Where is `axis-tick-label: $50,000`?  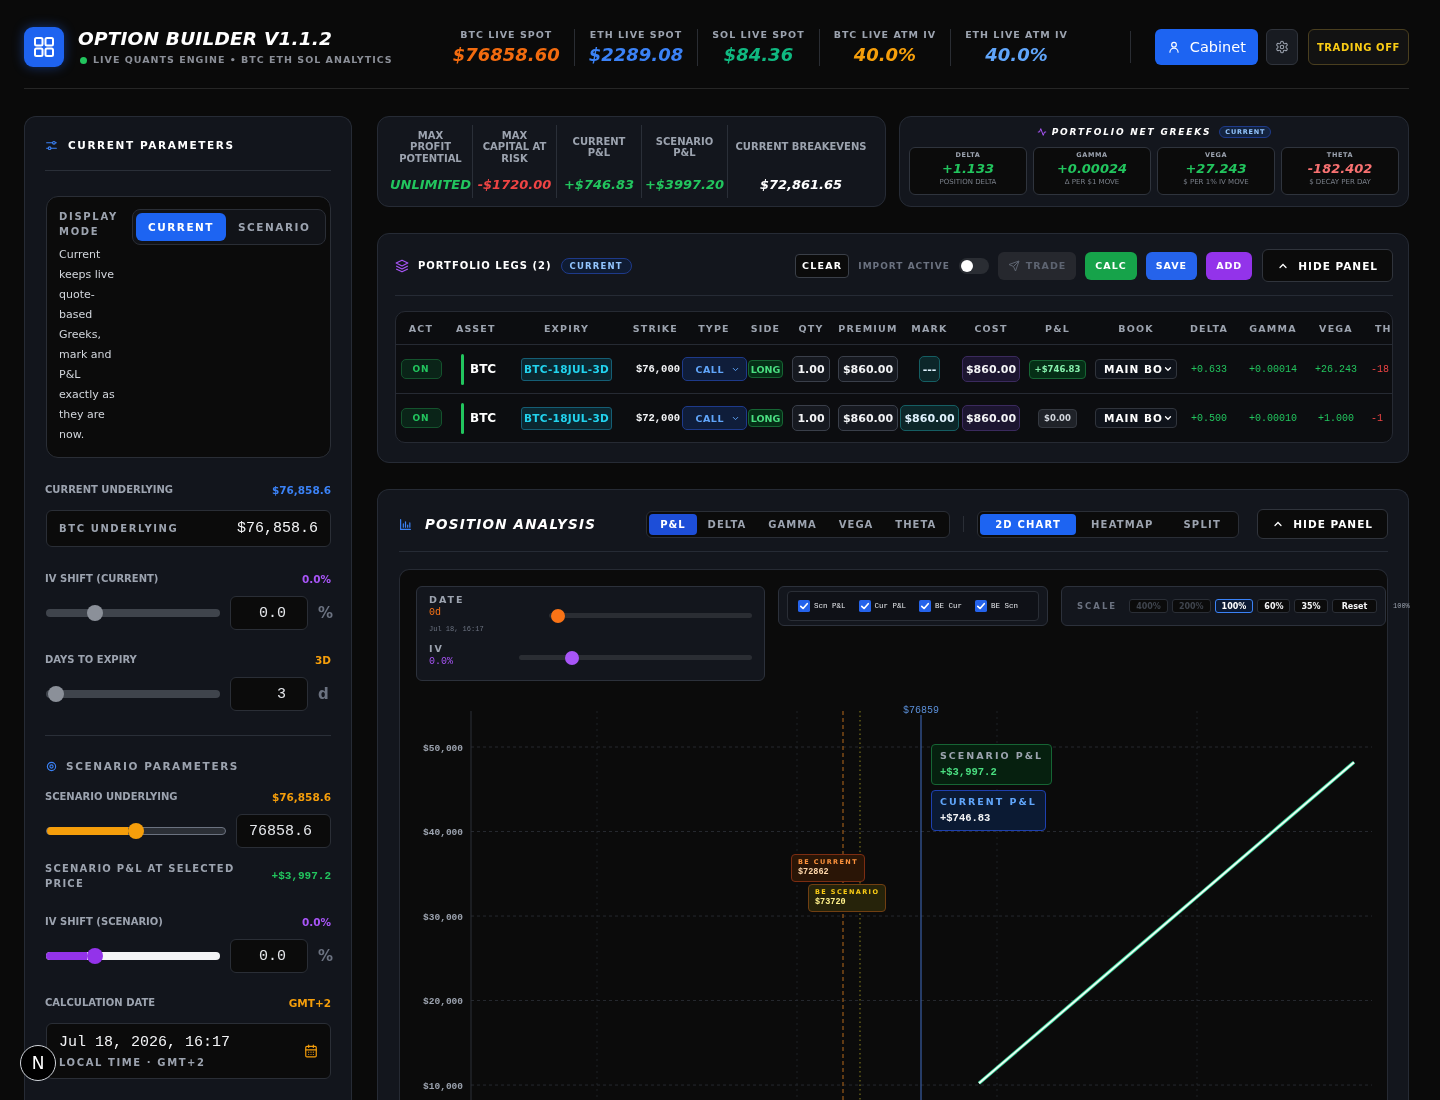
axis-tick-label: $50,000 is located at coordinates (443, 748).